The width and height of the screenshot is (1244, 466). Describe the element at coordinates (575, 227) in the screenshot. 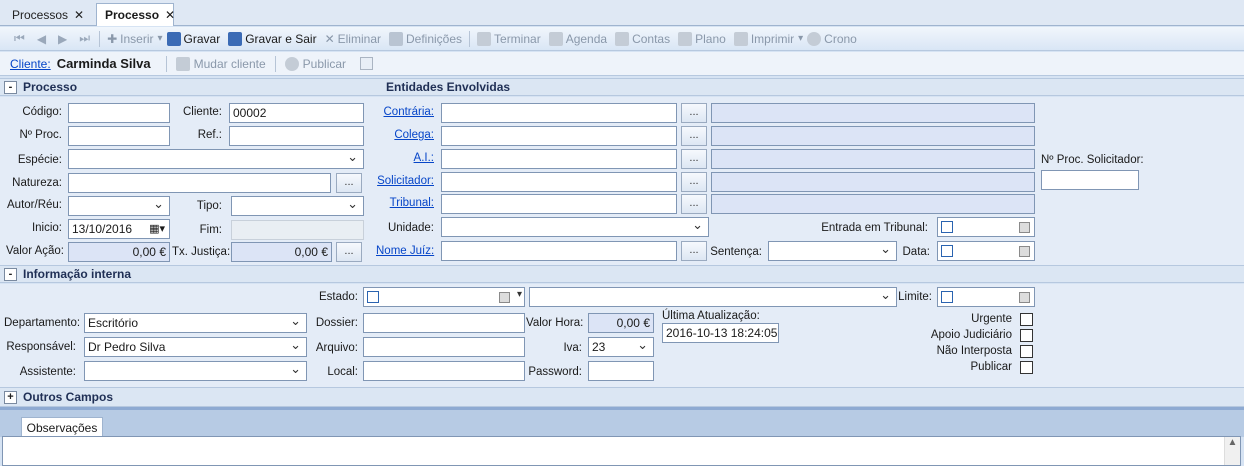

I see `unidade-select` at that location.